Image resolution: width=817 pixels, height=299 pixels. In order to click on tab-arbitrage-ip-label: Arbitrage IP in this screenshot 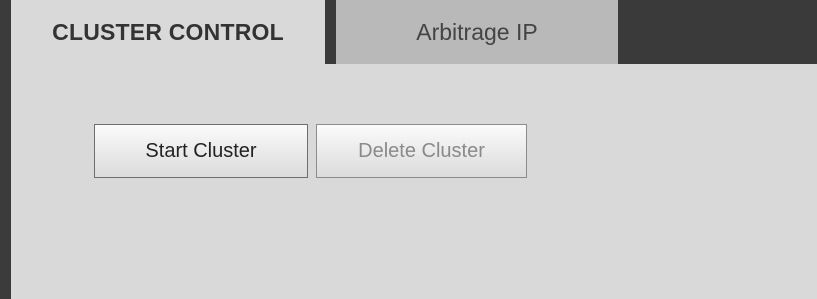, I will do `click(477, 31)`.